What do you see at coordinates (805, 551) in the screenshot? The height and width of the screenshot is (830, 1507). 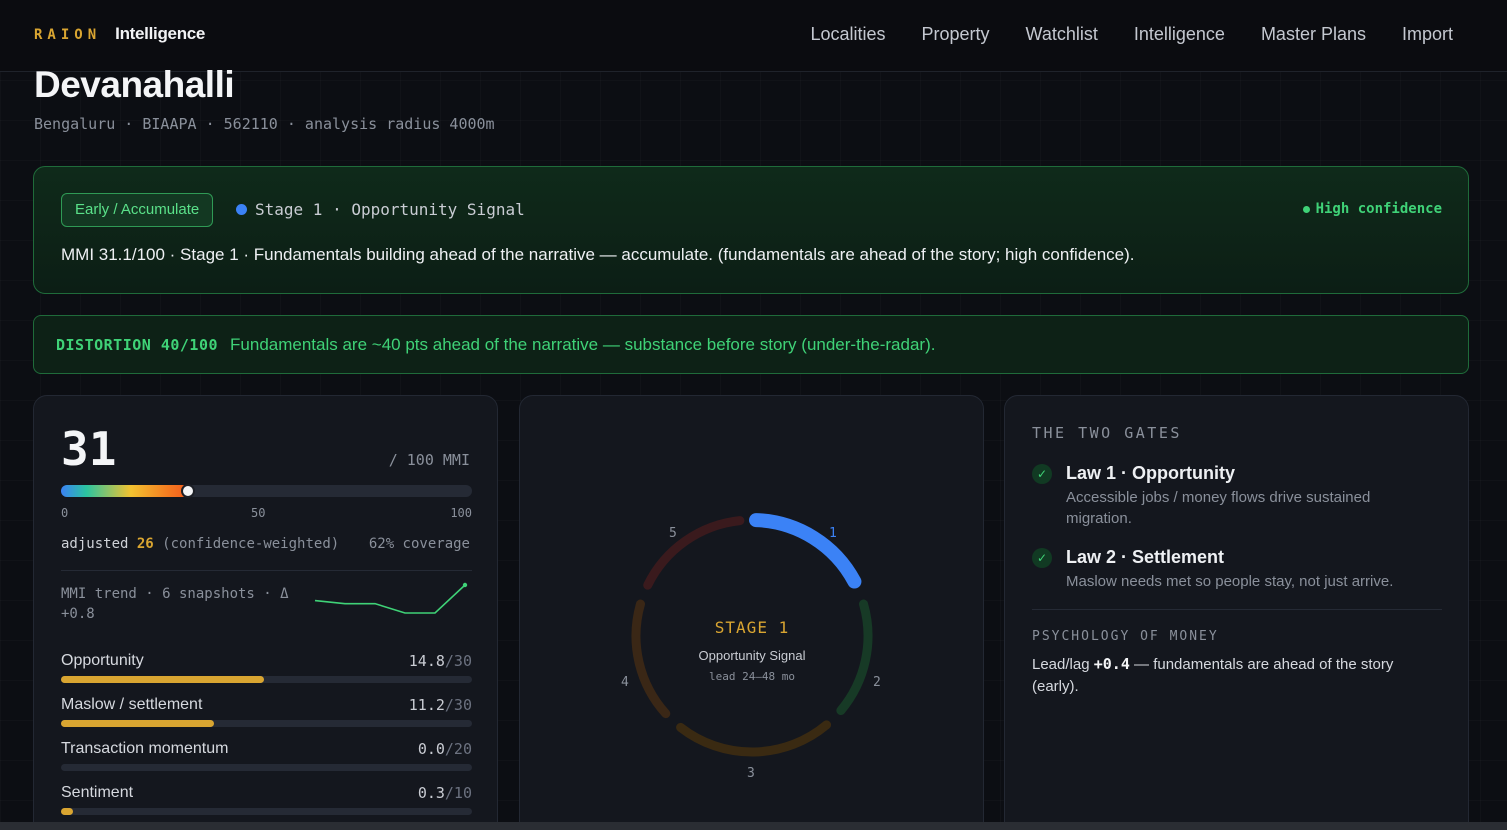 I see `stage-1-segment-active` at bounding box center [805, 551].